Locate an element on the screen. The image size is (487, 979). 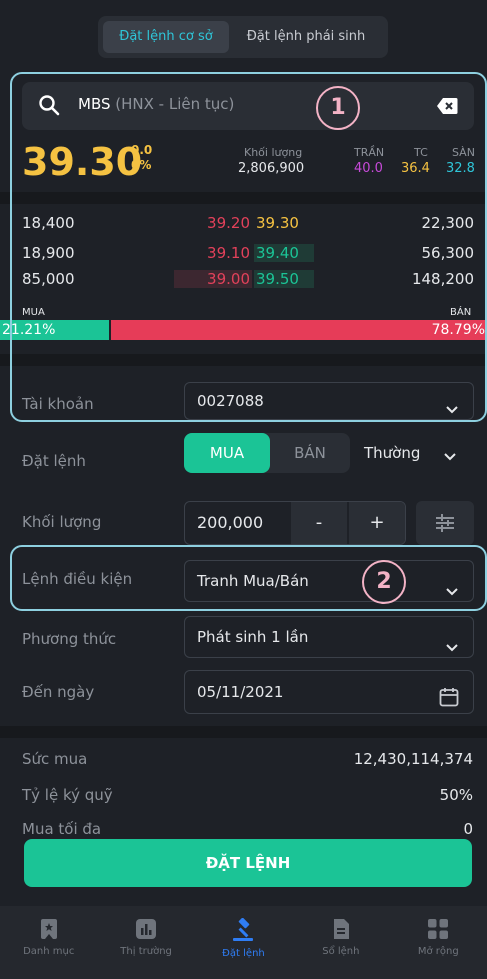
chart-icon is located at coordinates (146, 929).